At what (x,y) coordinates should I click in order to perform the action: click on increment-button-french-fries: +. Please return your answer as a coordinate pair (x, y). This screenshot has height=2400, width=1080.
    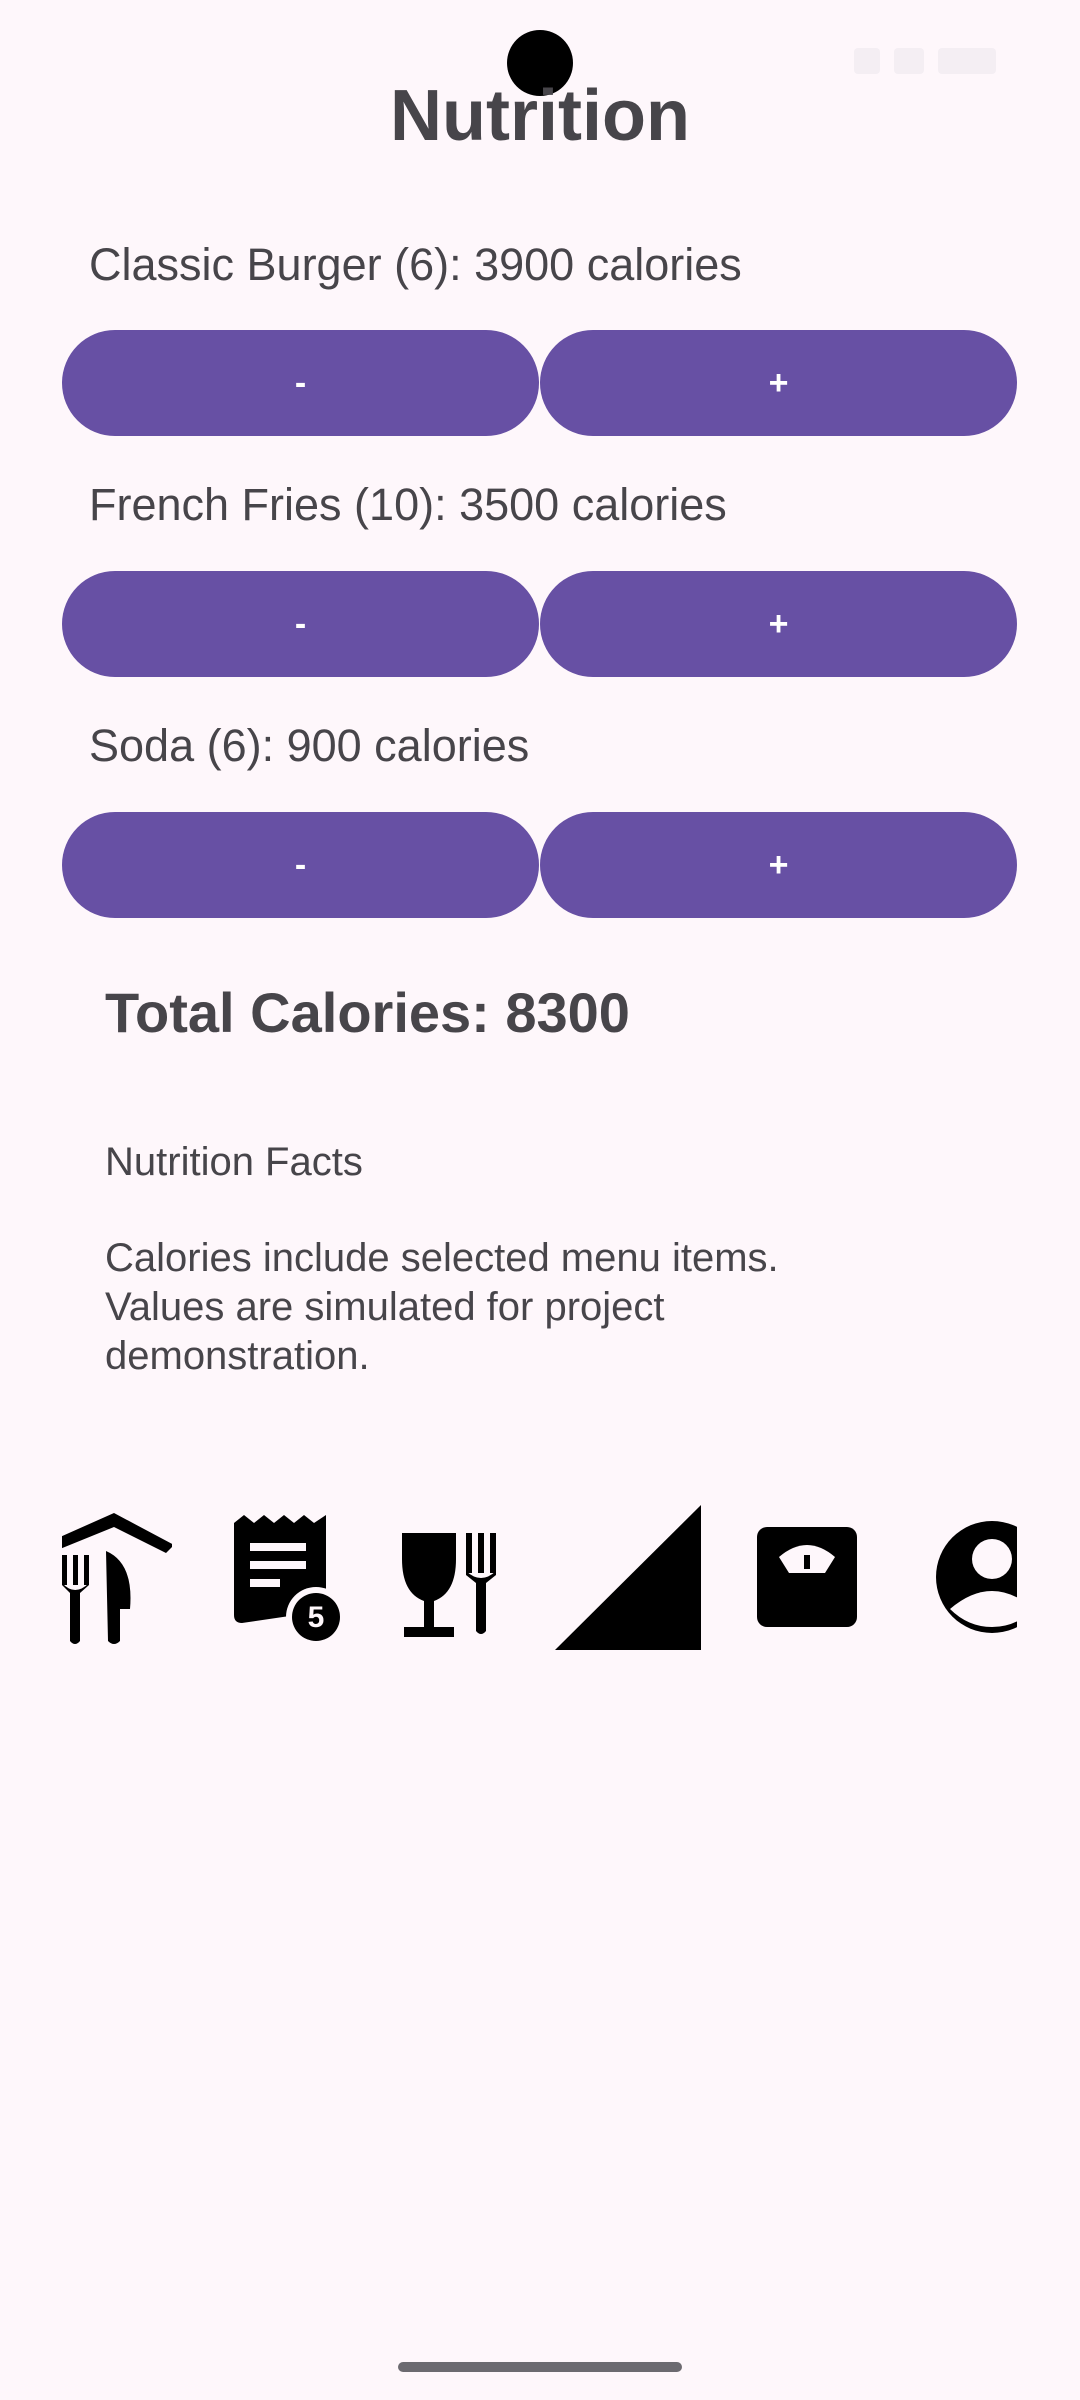
    Looking at the image, I should click on (778, 624).